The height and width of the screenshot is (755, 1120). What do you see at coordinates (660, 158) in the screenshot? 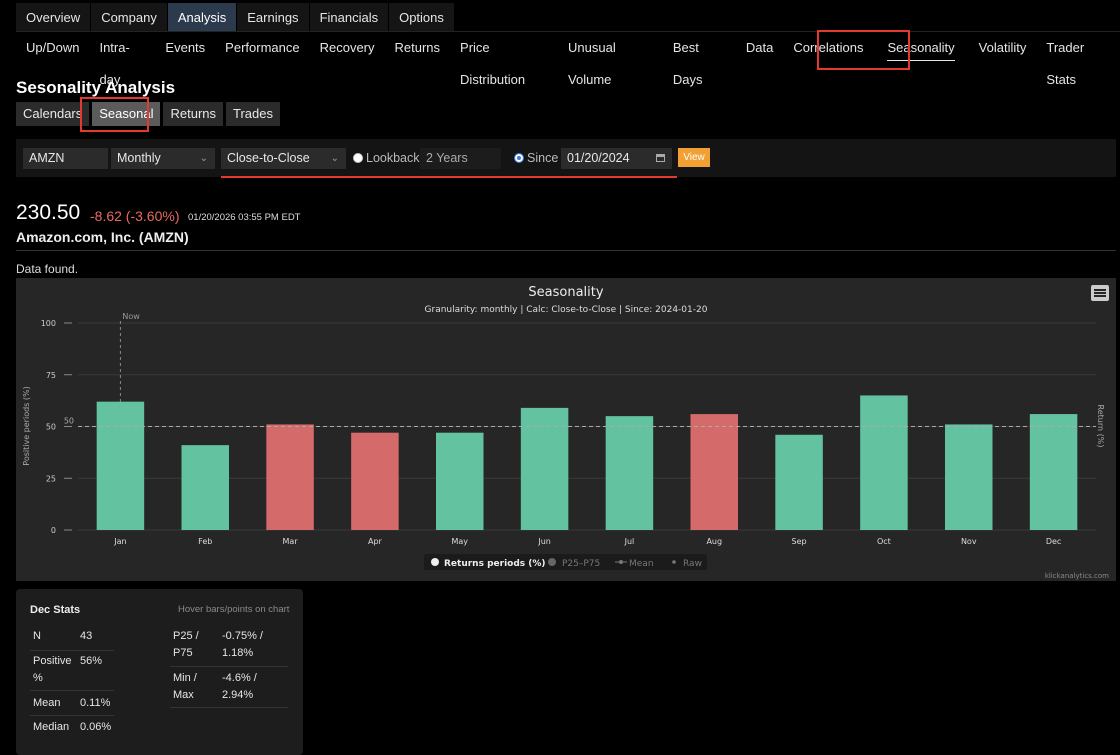
I see `calendar-icon` at bounding box center [660, 158].